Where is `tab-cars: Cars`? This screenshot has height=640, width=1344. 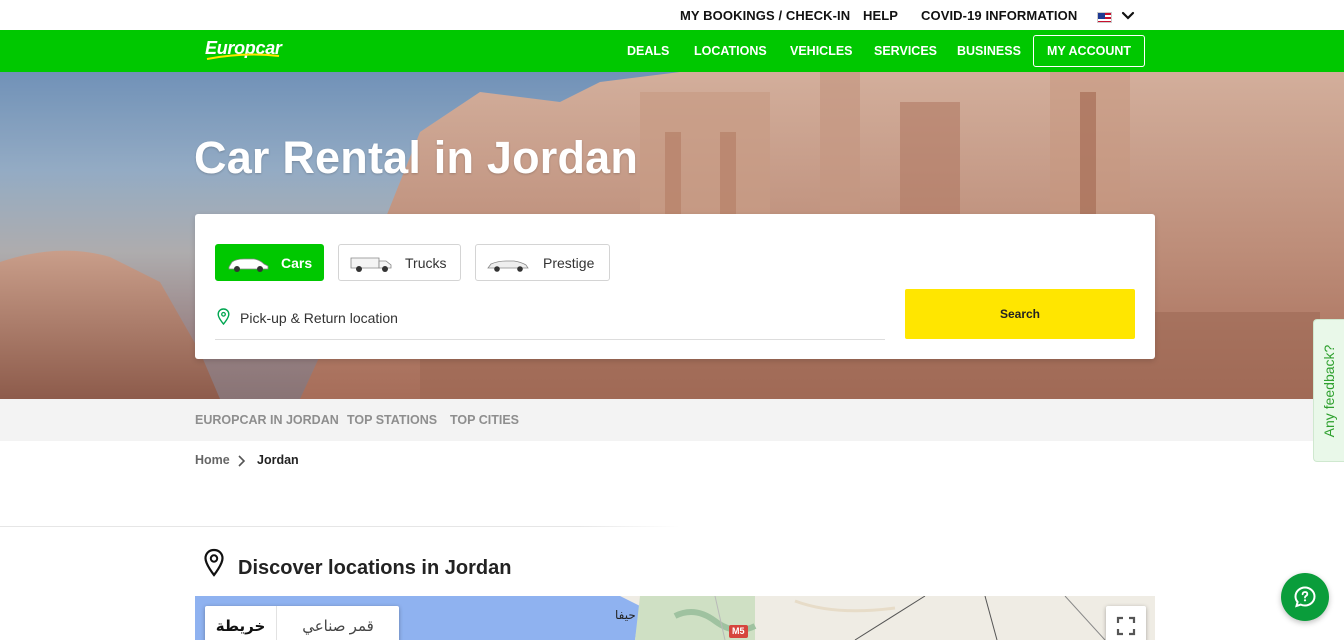 tab-cars: Cars is located at coordinates (269, 262).